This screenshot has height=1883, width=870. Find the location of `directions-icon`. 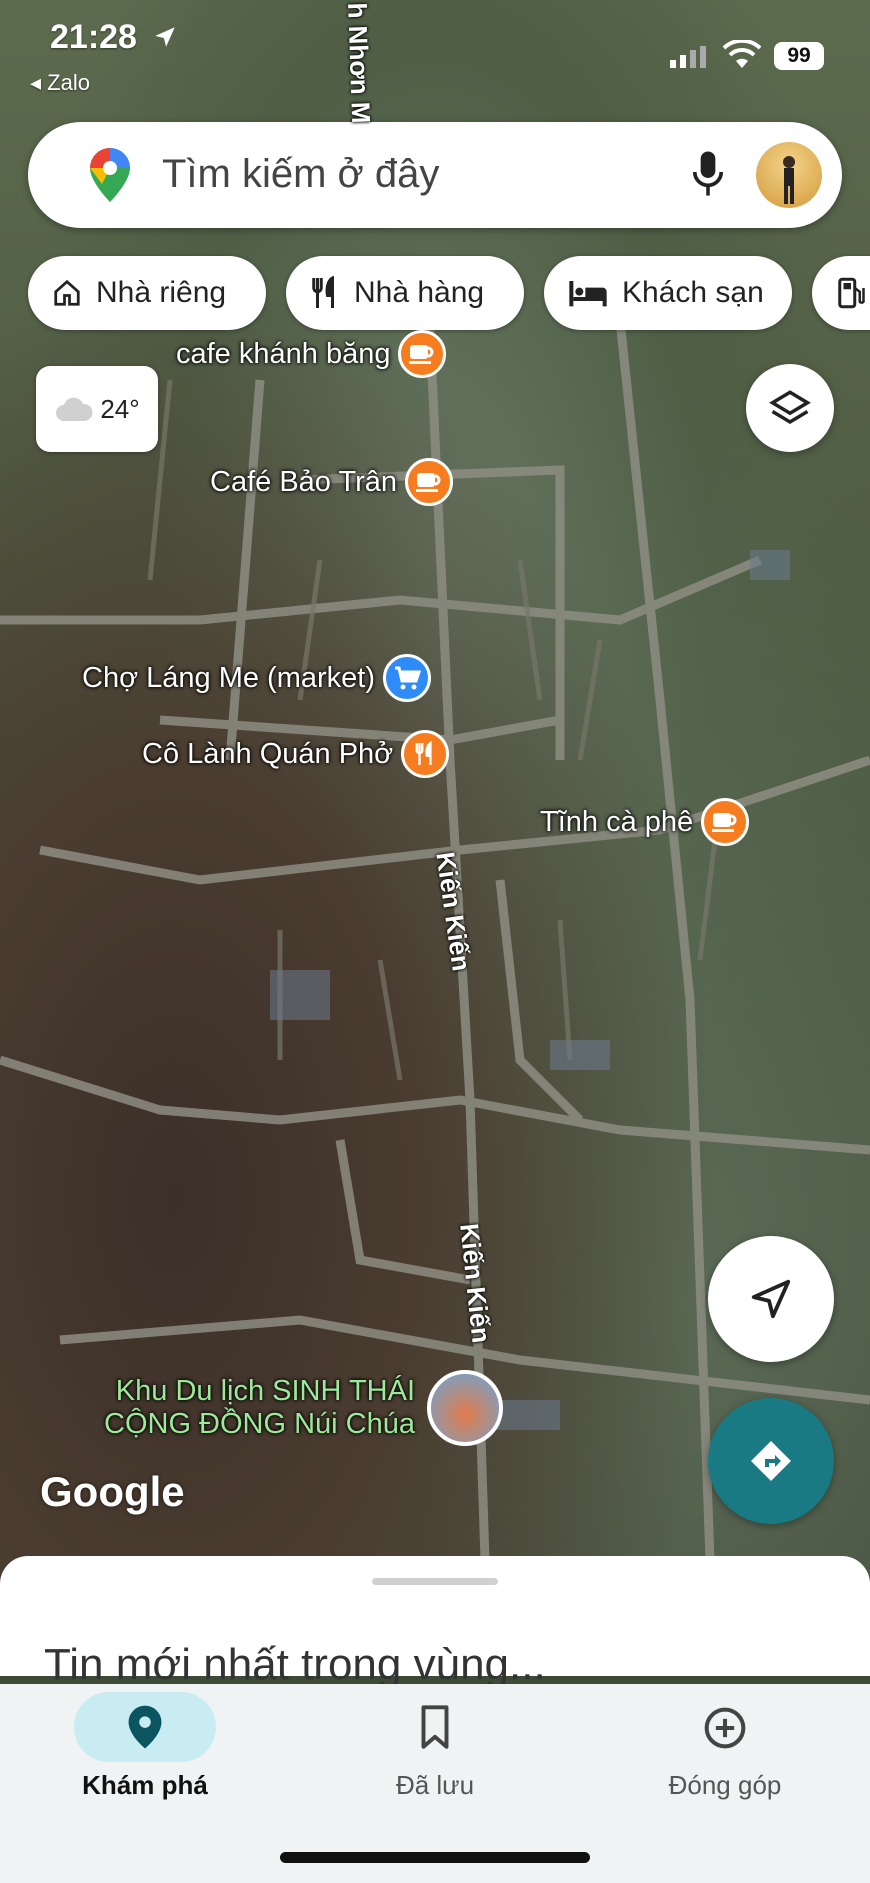

directions-icon is located at coordinates (771, 1461).